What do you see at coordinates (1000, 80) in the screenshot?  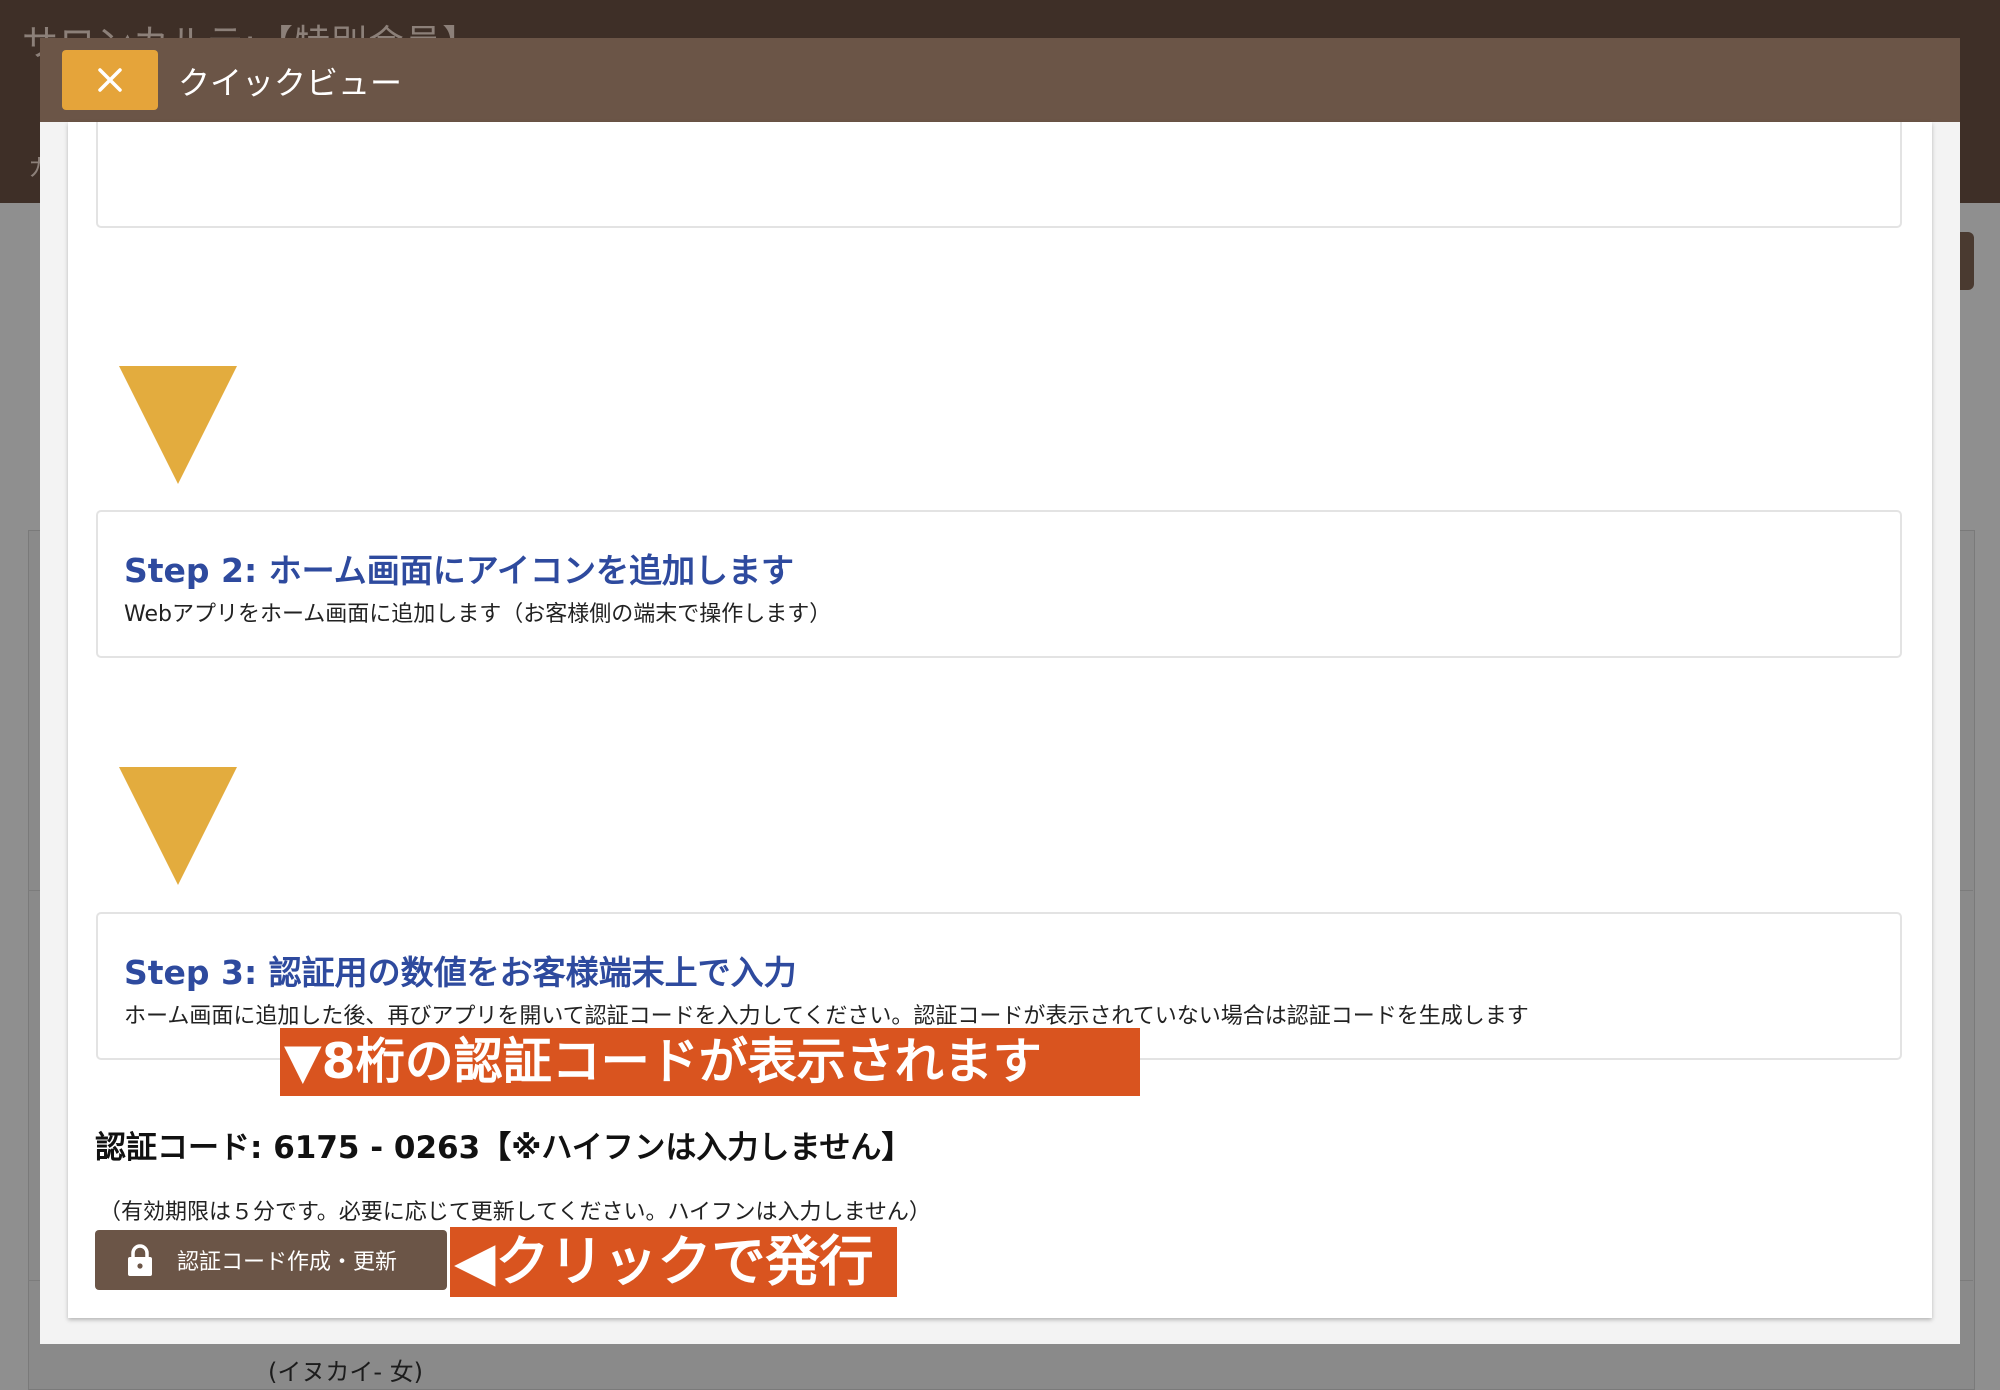 I see `modal-header: クイックビュー` at bounding box center [1000, 80].